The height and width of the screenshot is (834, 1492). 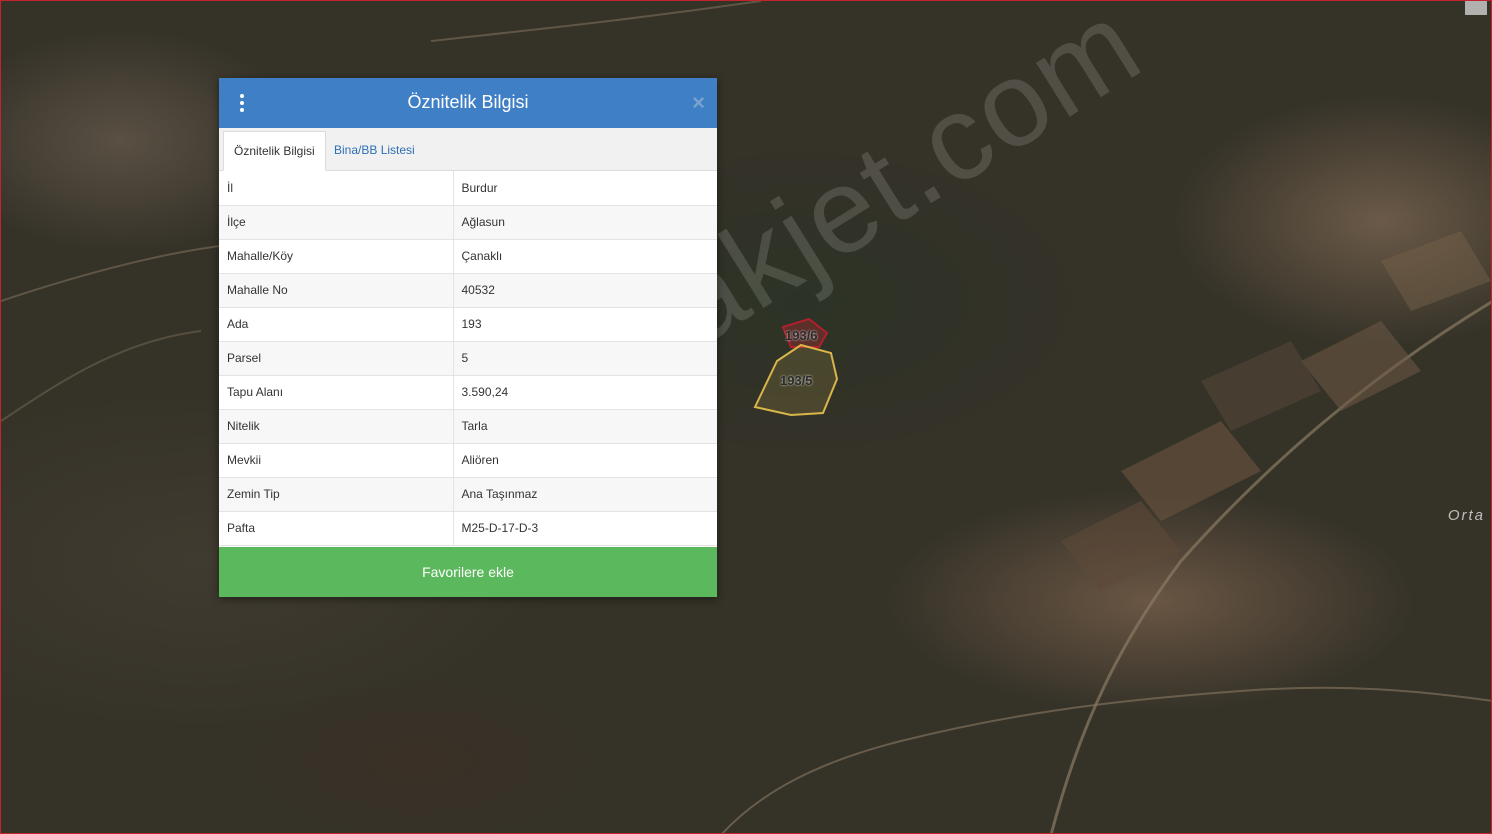 I want to click on tab-bar: Öznitelik Bilgisi Bina/BB Listesi, so click(x=468, y=149).